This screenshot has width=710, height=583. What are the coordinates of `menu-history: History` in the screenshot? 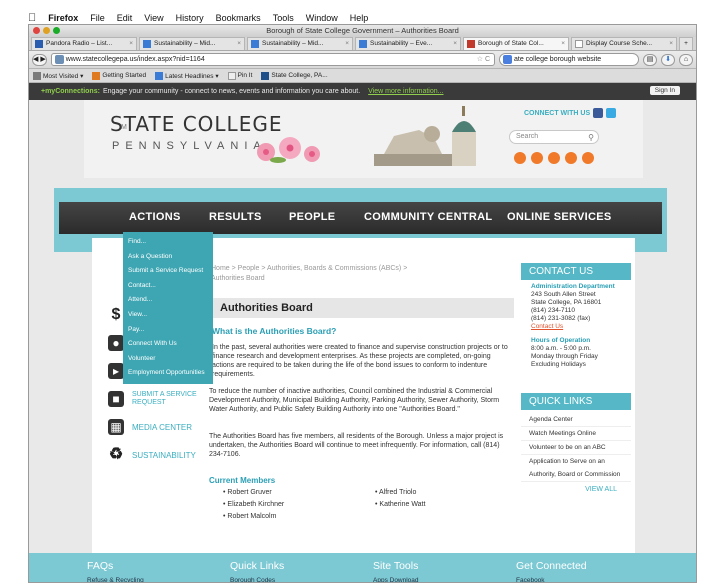 It's located at (190, 18).